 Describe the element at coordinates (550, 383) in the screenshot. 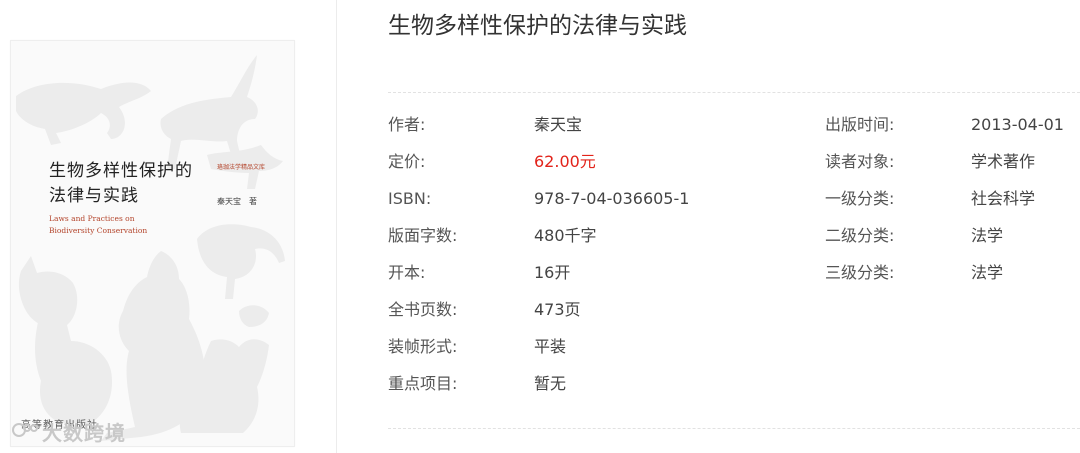

I see `detail-value: 暂无` at that location.